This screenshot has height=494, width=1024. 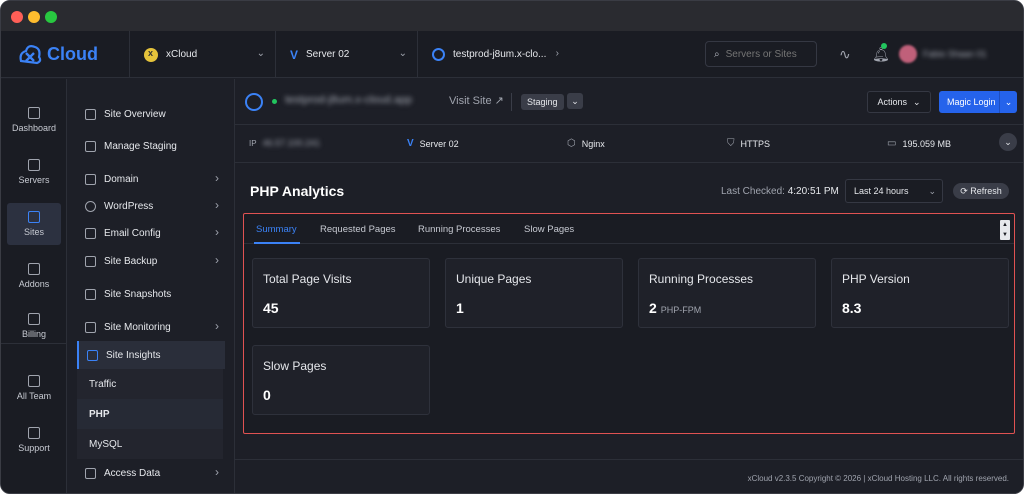 What do you see at coordinates (1005, 230) in the screenshot?
I see `tab-scroll-control: ▲ ▼` at bounding box center [1005, 230].